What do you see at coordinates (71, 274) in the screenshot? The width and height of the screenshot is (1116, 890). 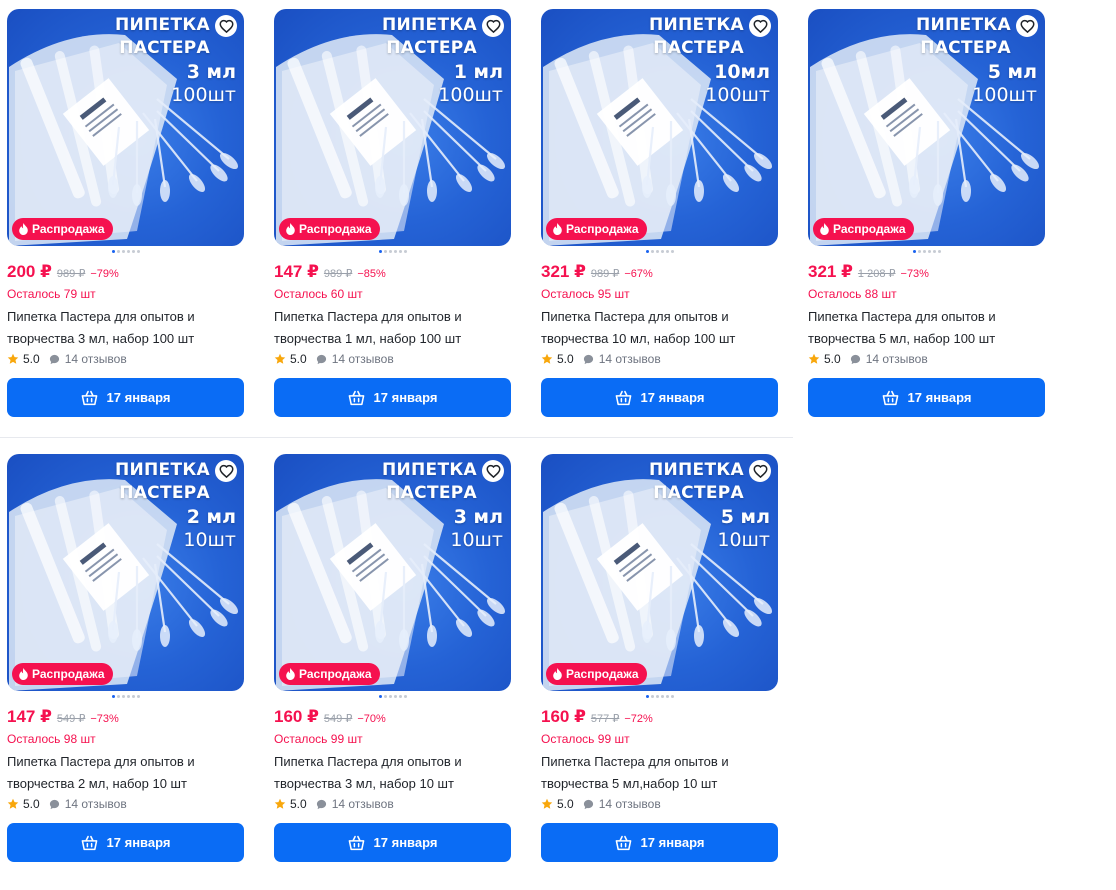 I see `old-price: 989 ₽` at bounding box center [71, 274].